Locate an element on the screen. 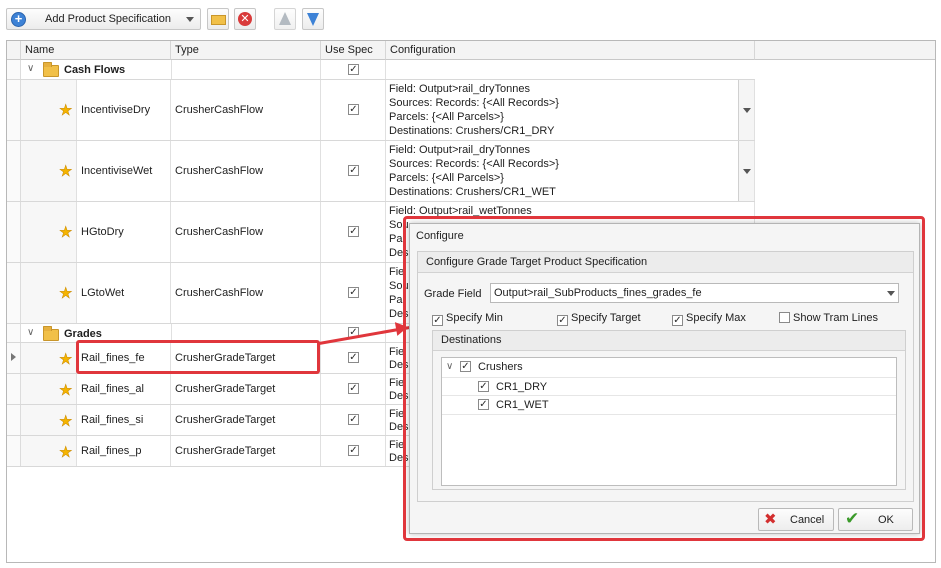 The height and width of the screenshot is (568, 941). config-line: Destinations: Crushers/CR1_DRY is located at coordinates (472, 131).